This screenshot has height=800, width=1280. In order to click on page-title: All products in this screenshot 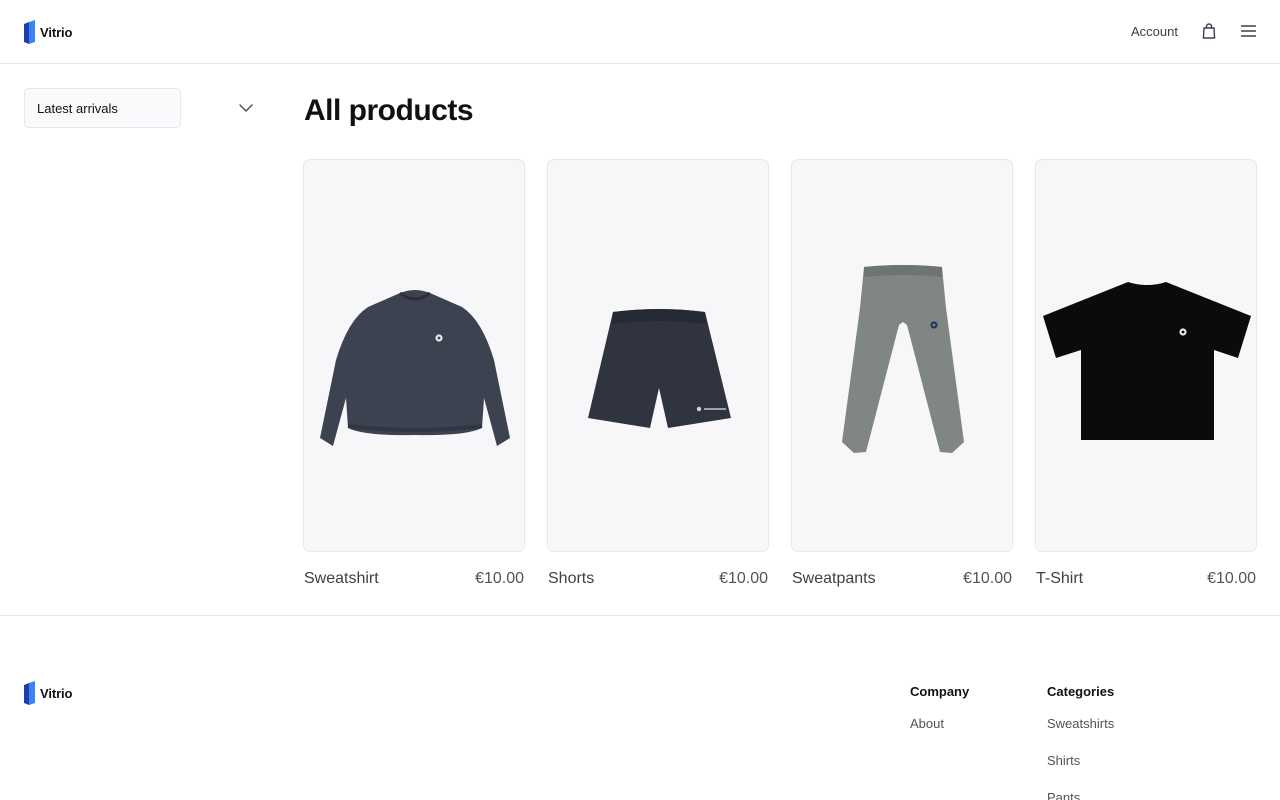, I will do `click(389, 110)`.